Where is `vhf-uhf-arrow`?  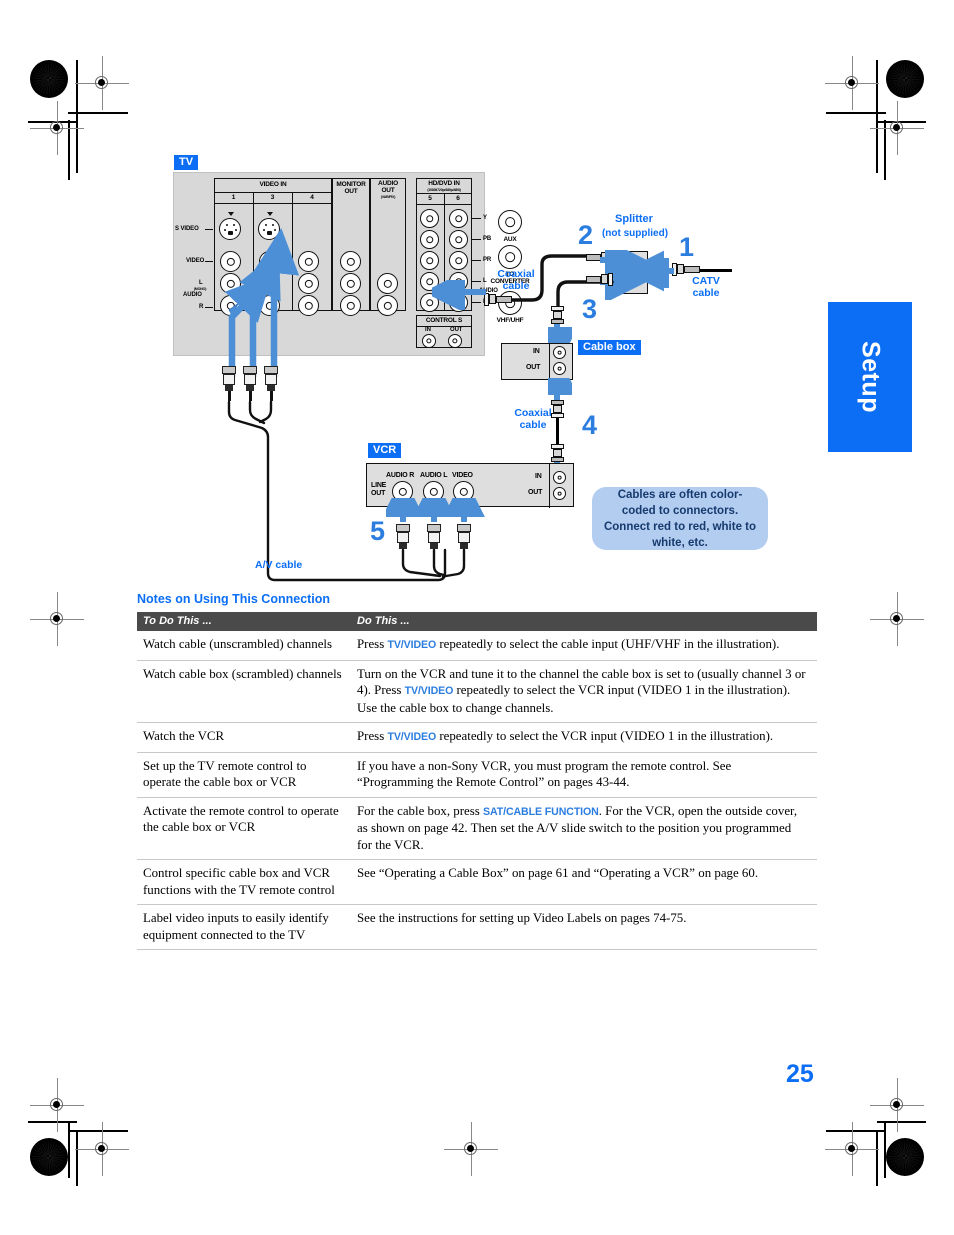 vhf-uhf-arrow is located at coordinates (459, 295).